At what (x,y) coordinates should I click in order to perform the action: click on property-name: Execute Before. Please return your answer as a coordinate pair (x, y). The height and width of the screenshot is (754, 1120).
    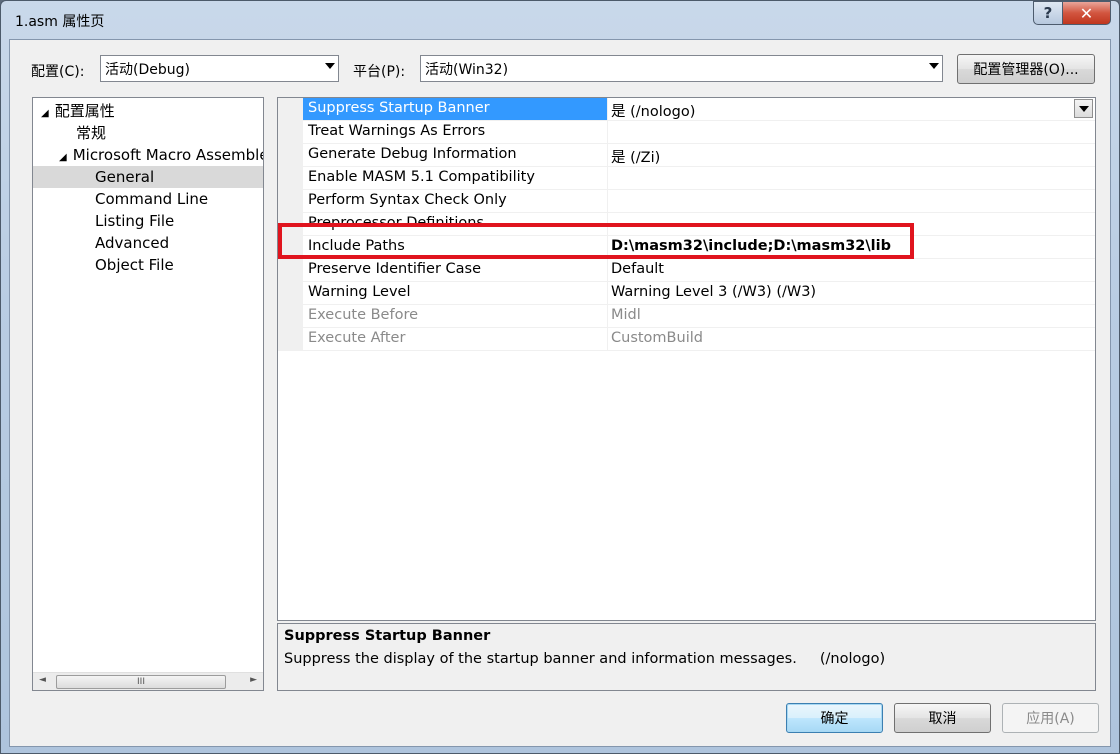
    Looking at the image, I should click on (363, 315).